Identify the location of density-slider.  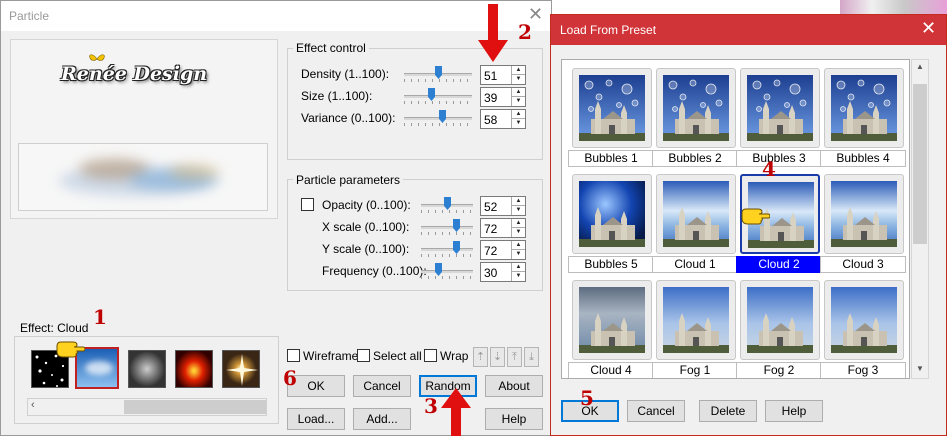
(438, 74).